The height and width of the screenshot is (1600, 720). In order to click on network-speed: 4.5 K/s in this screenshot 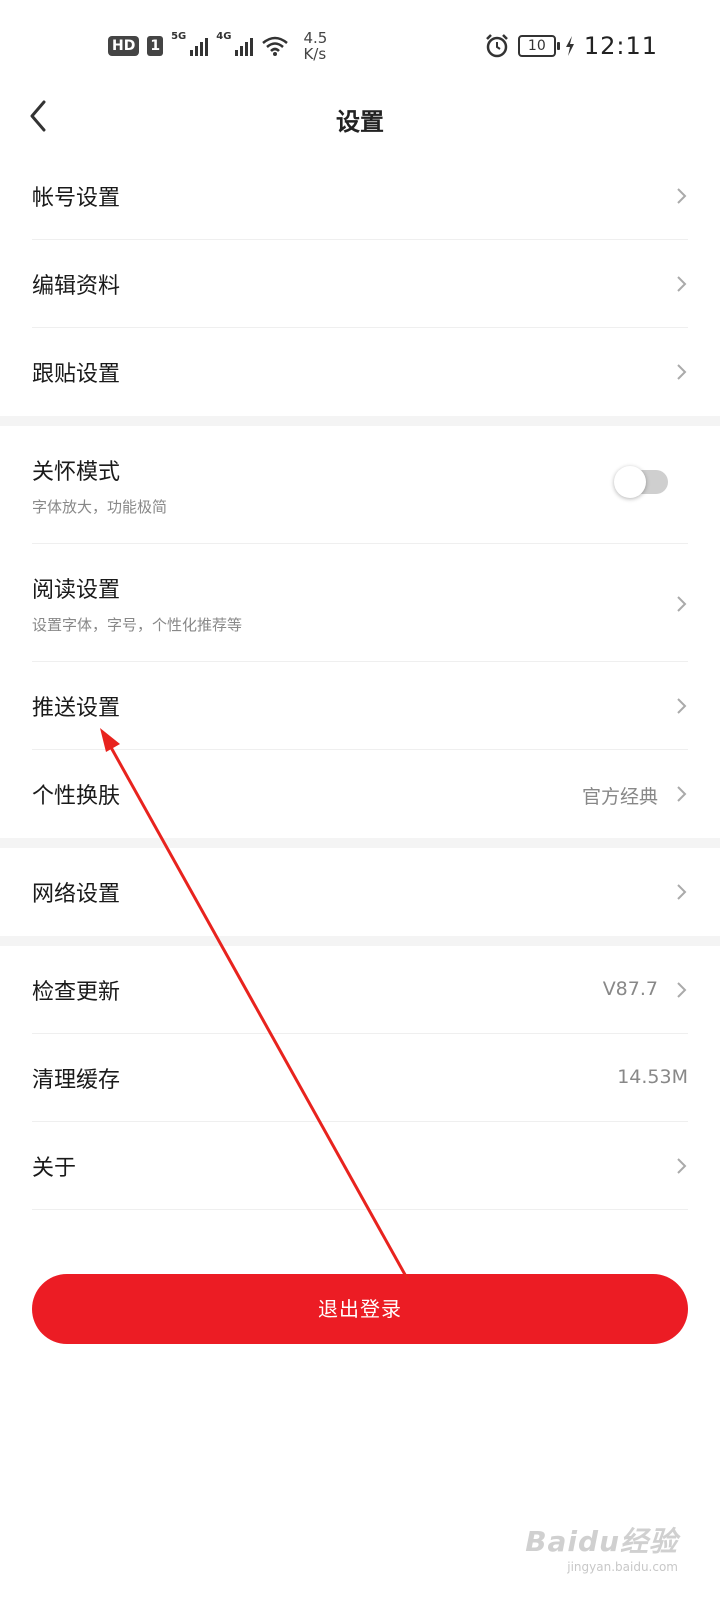, I will do `click(315, 46)`.